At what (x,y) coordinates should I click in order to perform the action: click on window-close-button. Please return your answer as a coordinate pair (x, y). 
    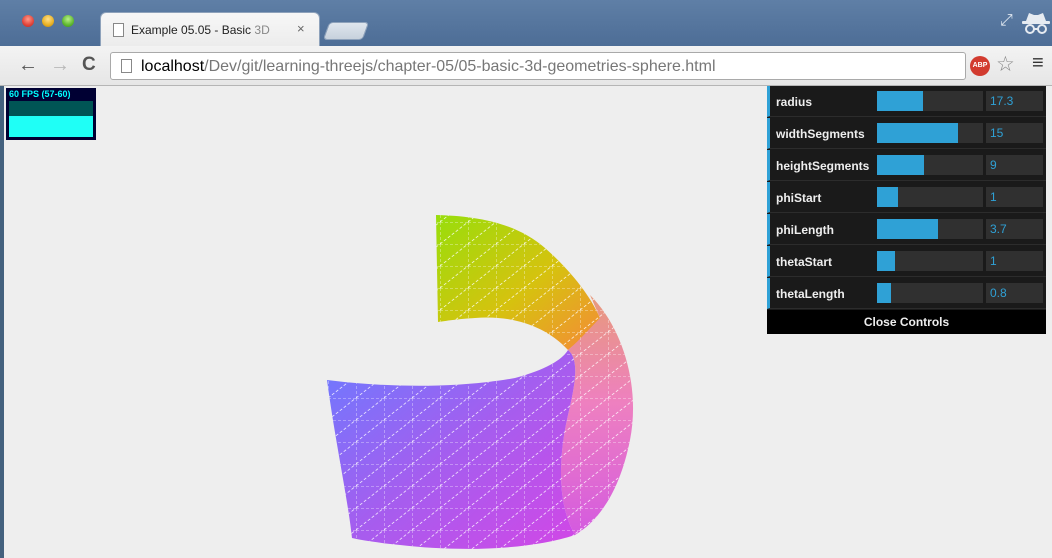
    Looking at the image, I should click on (28, 21).